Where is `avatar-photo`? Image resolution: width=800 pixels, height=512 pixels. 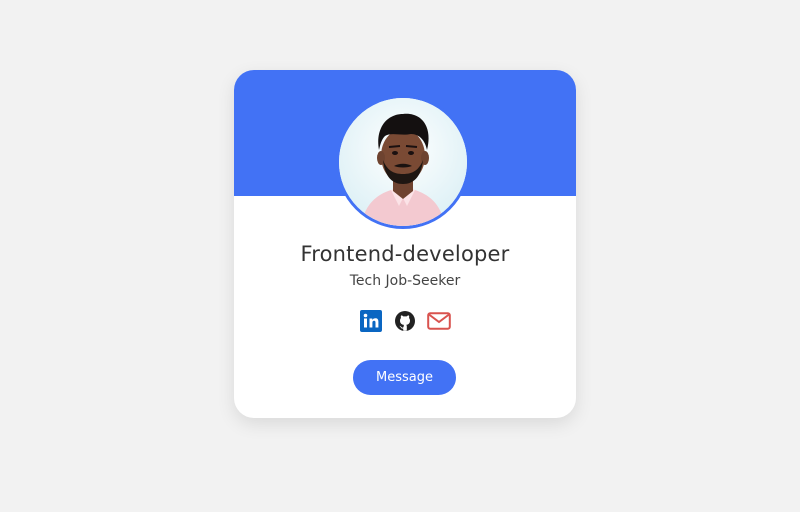
avatar-photo is located at coordinates (403, 162).